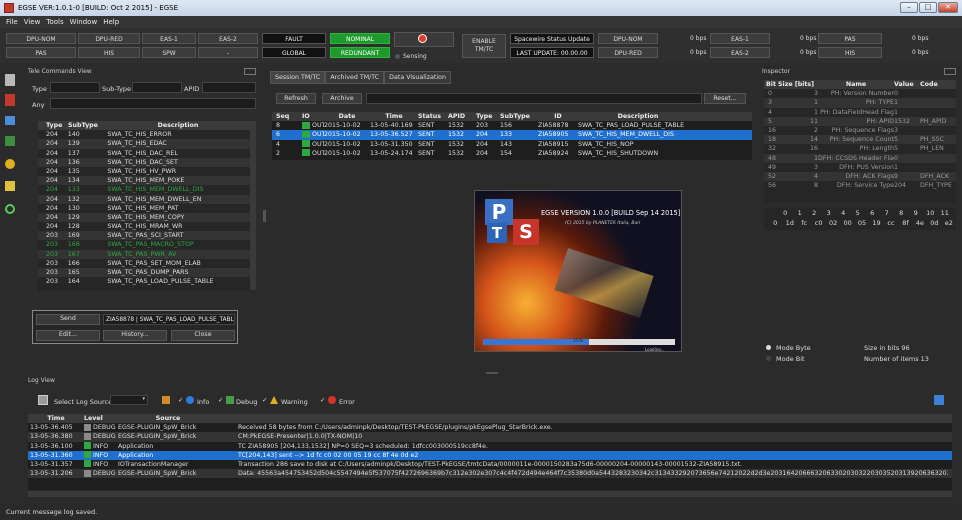 This screenshot has height=520, width=962. I want to click on table-row: 49 3 DFH: PUS Version 1, so click(860, 167).